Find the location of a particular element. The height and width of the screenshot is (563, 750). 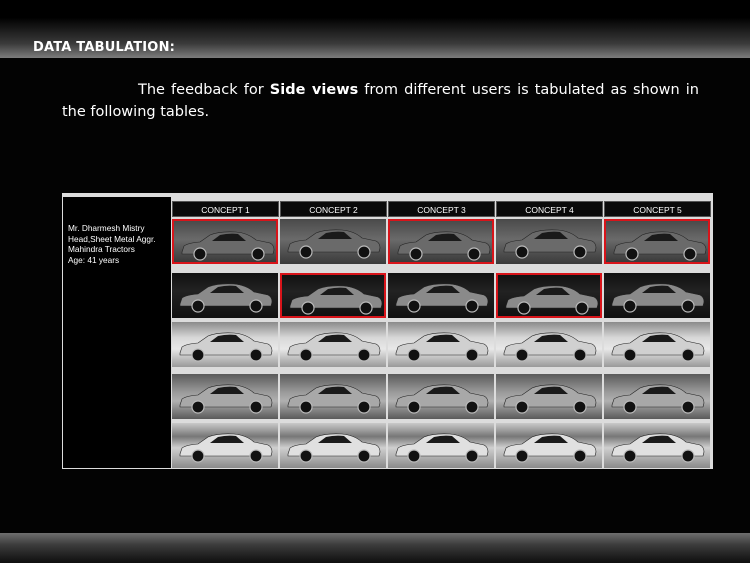

respondent-company: Mahindra Tractors is located at coordinates (101, 249).